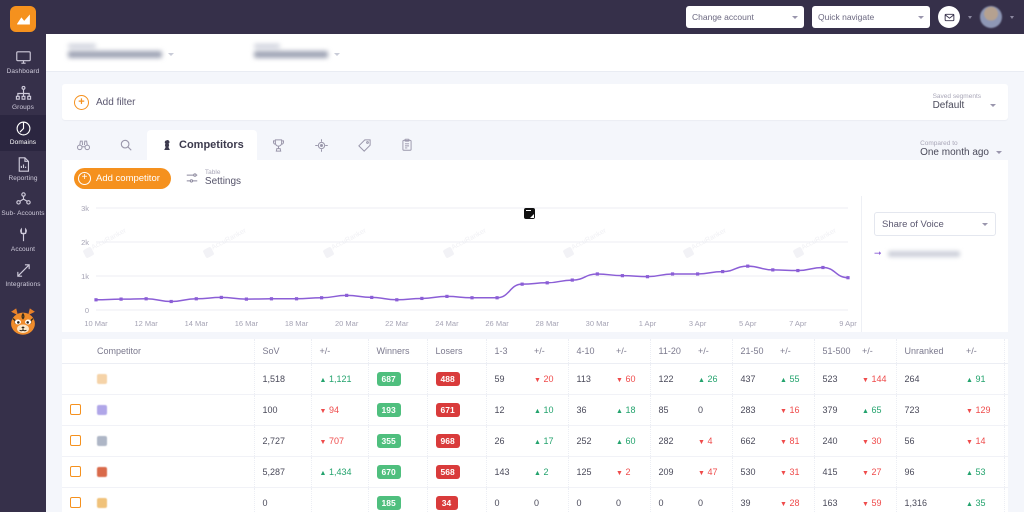 This screenshot has height=512, width=1024. What do you see at coordinates (283, 472) in the screenshot?
I see `sov-cell: 5,287` at bounding box center [283, 472].